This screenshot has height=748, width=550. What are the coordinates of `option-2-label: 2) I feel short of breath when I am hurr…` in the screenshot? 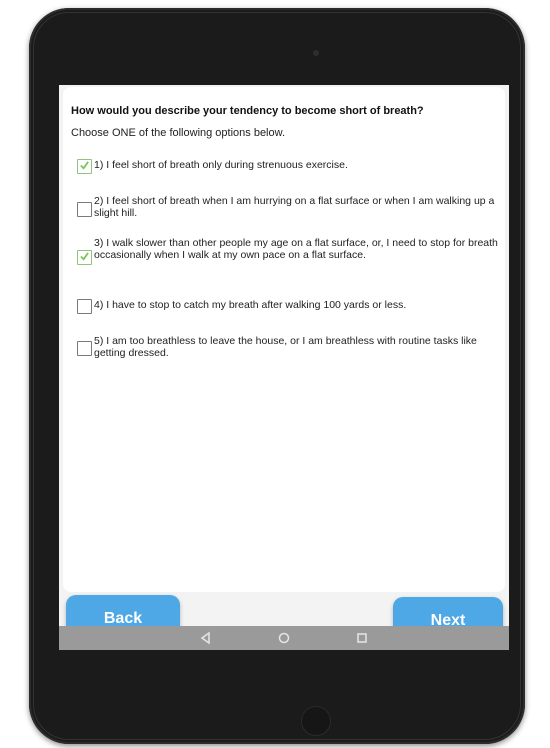 It's located at (294, 207).